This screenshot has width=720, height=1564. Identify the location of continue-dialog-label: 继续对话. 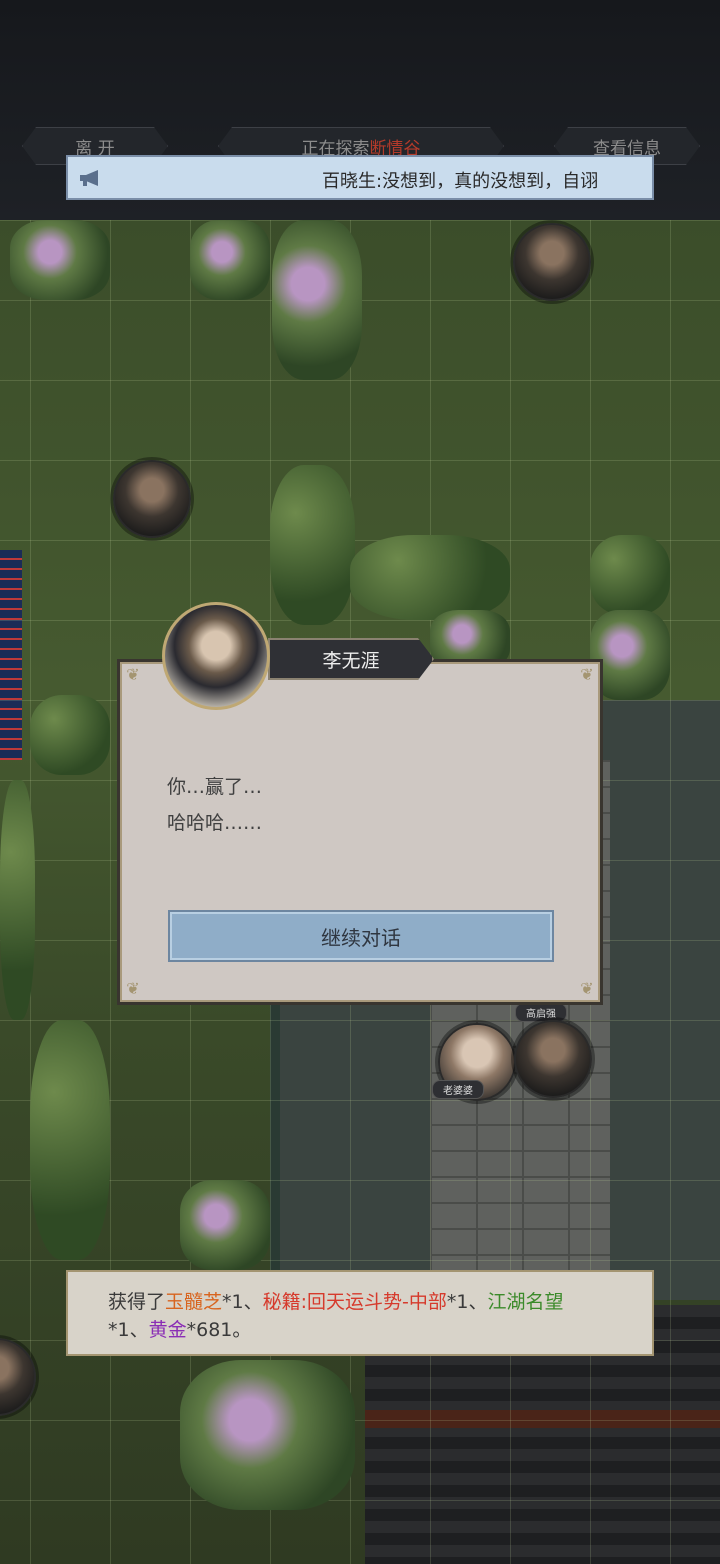
(361, 937).